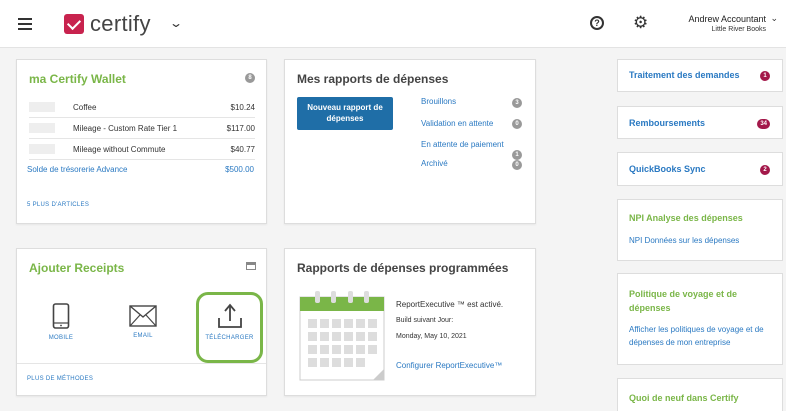  I want to click on certify-check-icon, so click(74, 24).